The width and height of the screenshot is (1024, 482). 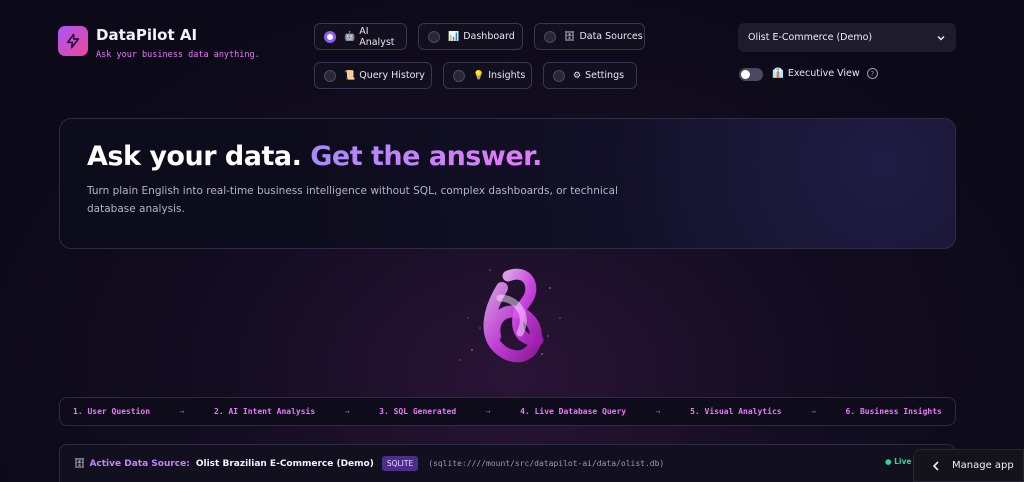 What do you see at coordinates (112, 411) in the screenshot?
I see `pipeline-step: 1. User Question` at bounding box center [112, 411].